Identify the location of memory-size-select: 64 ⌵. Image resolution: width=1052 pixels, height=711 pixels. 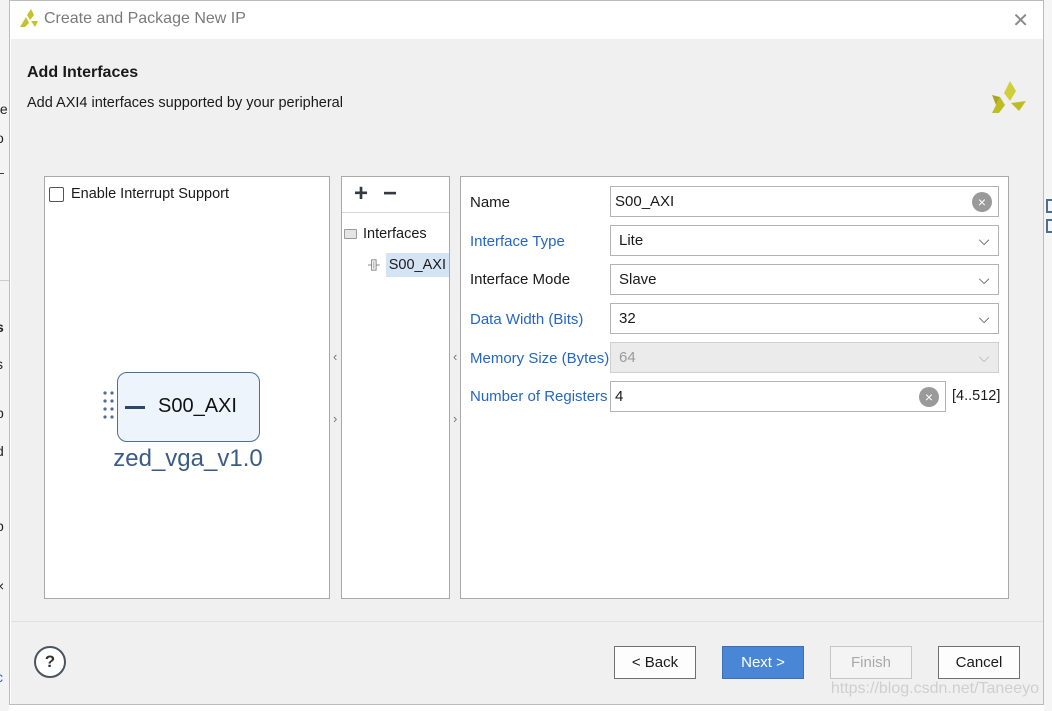
(804, 357).